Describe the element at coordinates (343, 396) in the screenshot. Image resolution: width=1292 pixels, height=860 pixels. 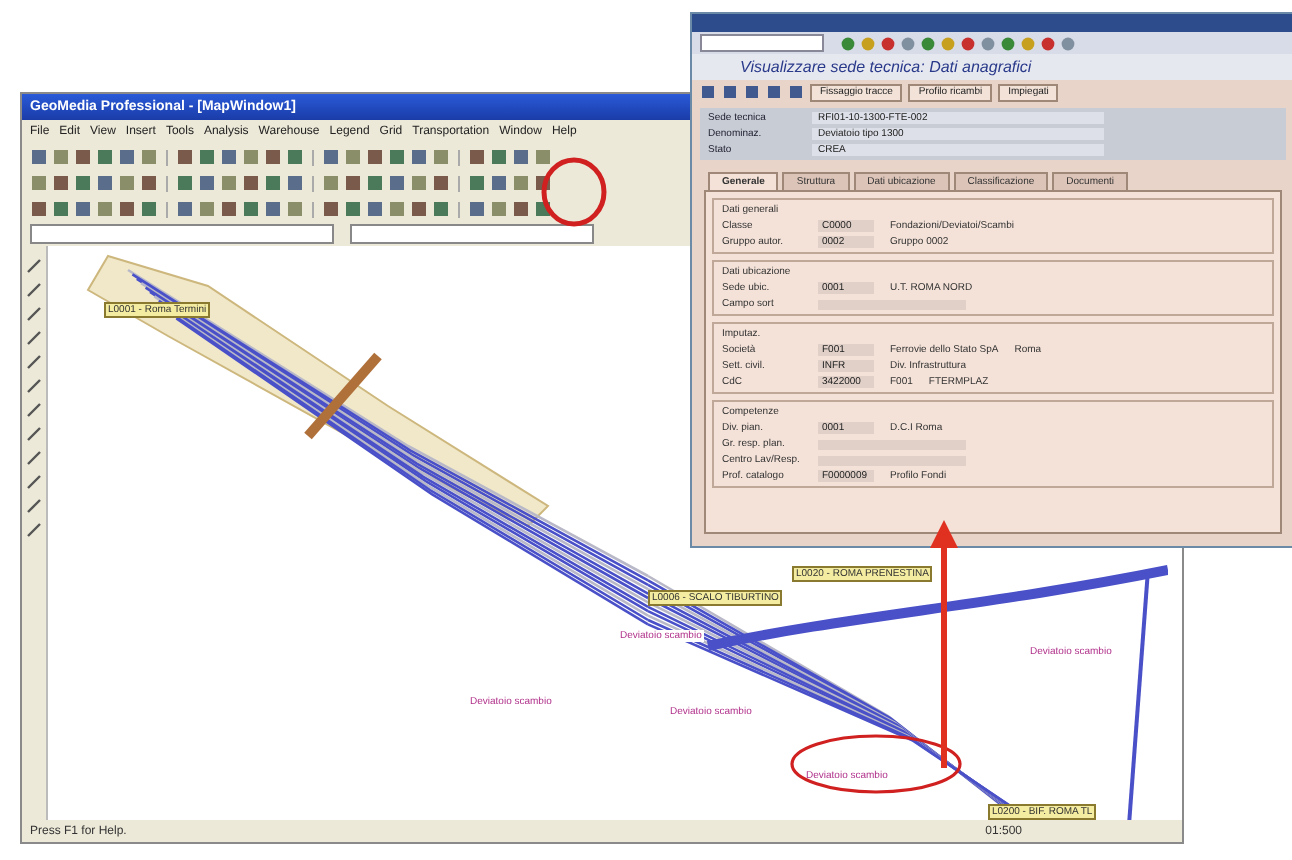
I see `crossing-bar-drawing` at that location.